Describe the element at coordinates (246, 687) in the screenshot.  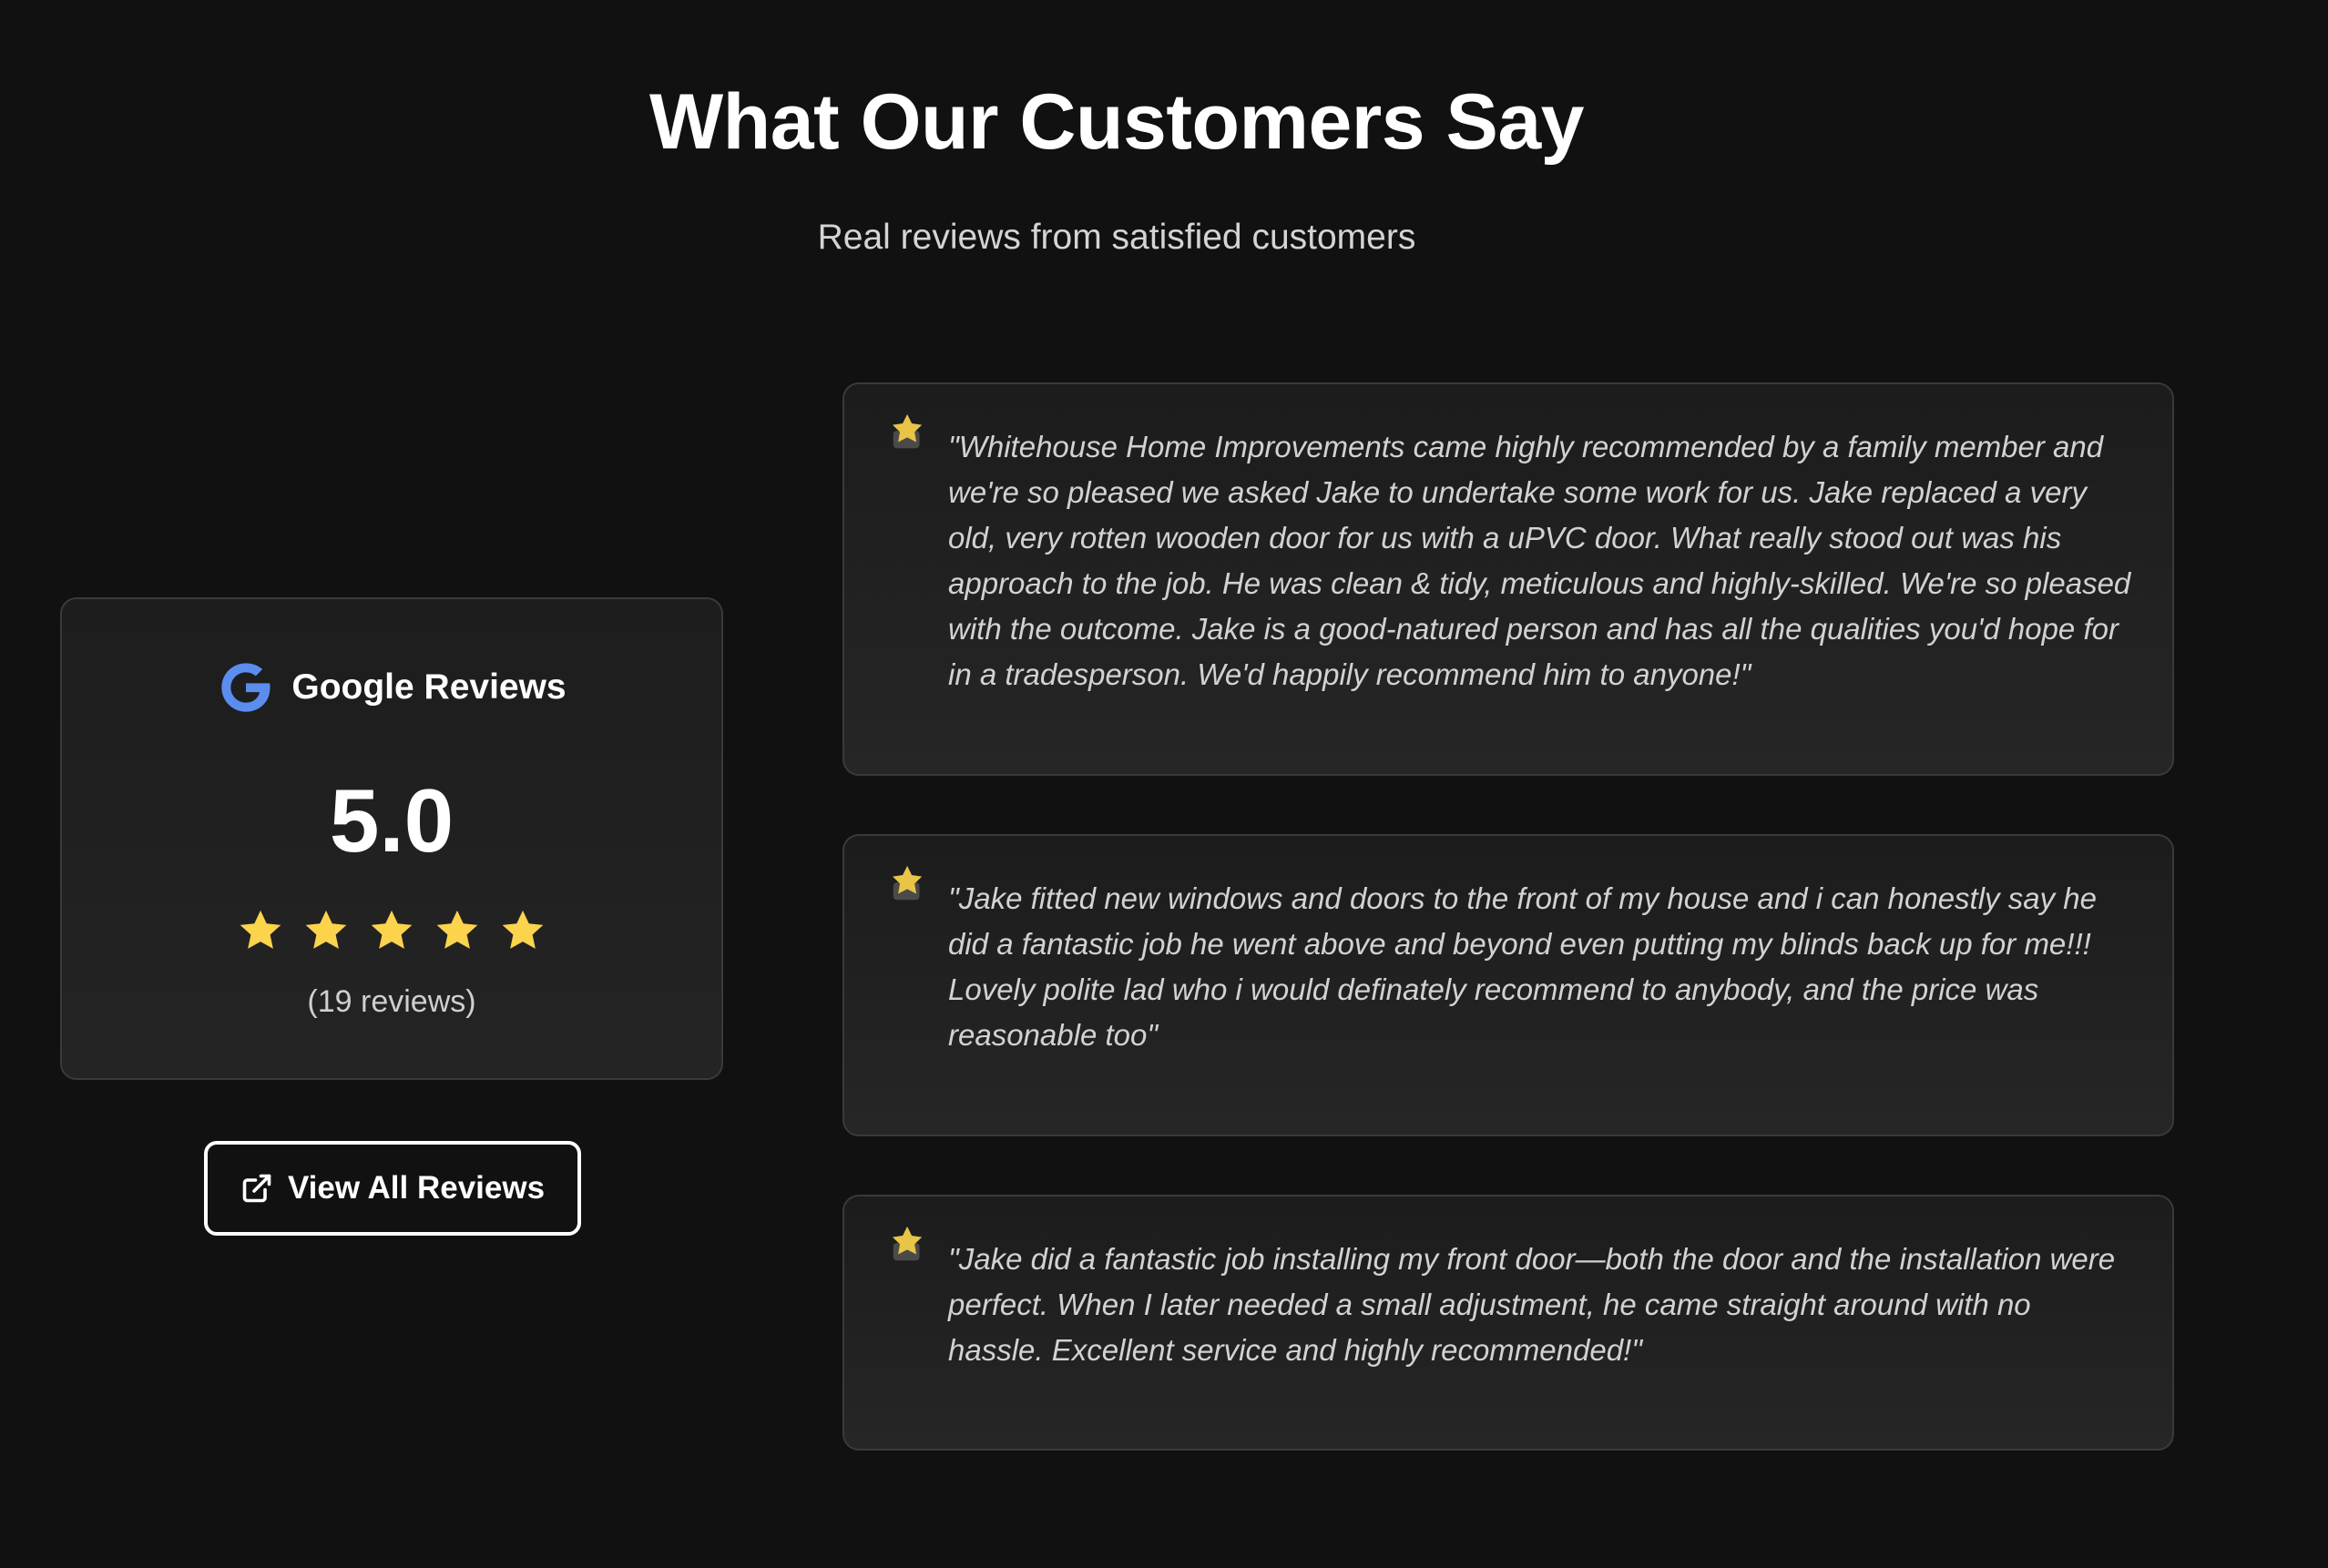
I see `google-g-icon` at that location.